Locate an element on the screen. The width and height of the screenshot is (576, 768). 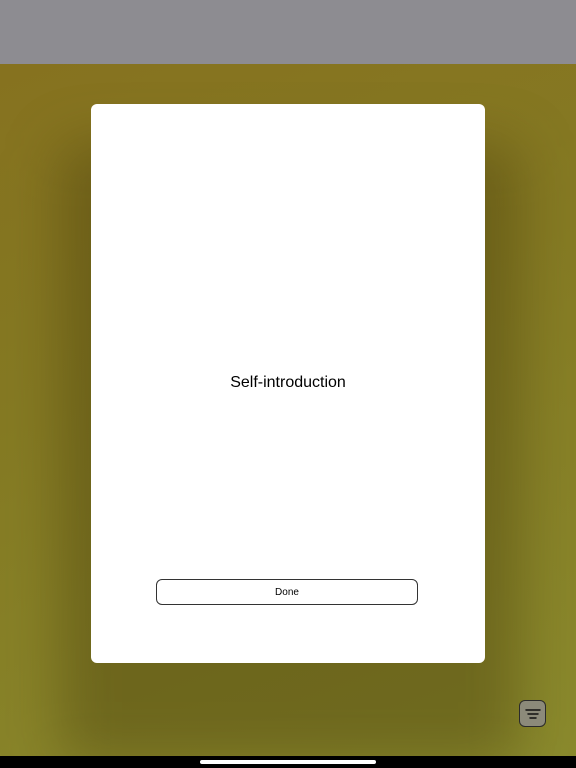
top-bar is located at coordinates (288, 32).